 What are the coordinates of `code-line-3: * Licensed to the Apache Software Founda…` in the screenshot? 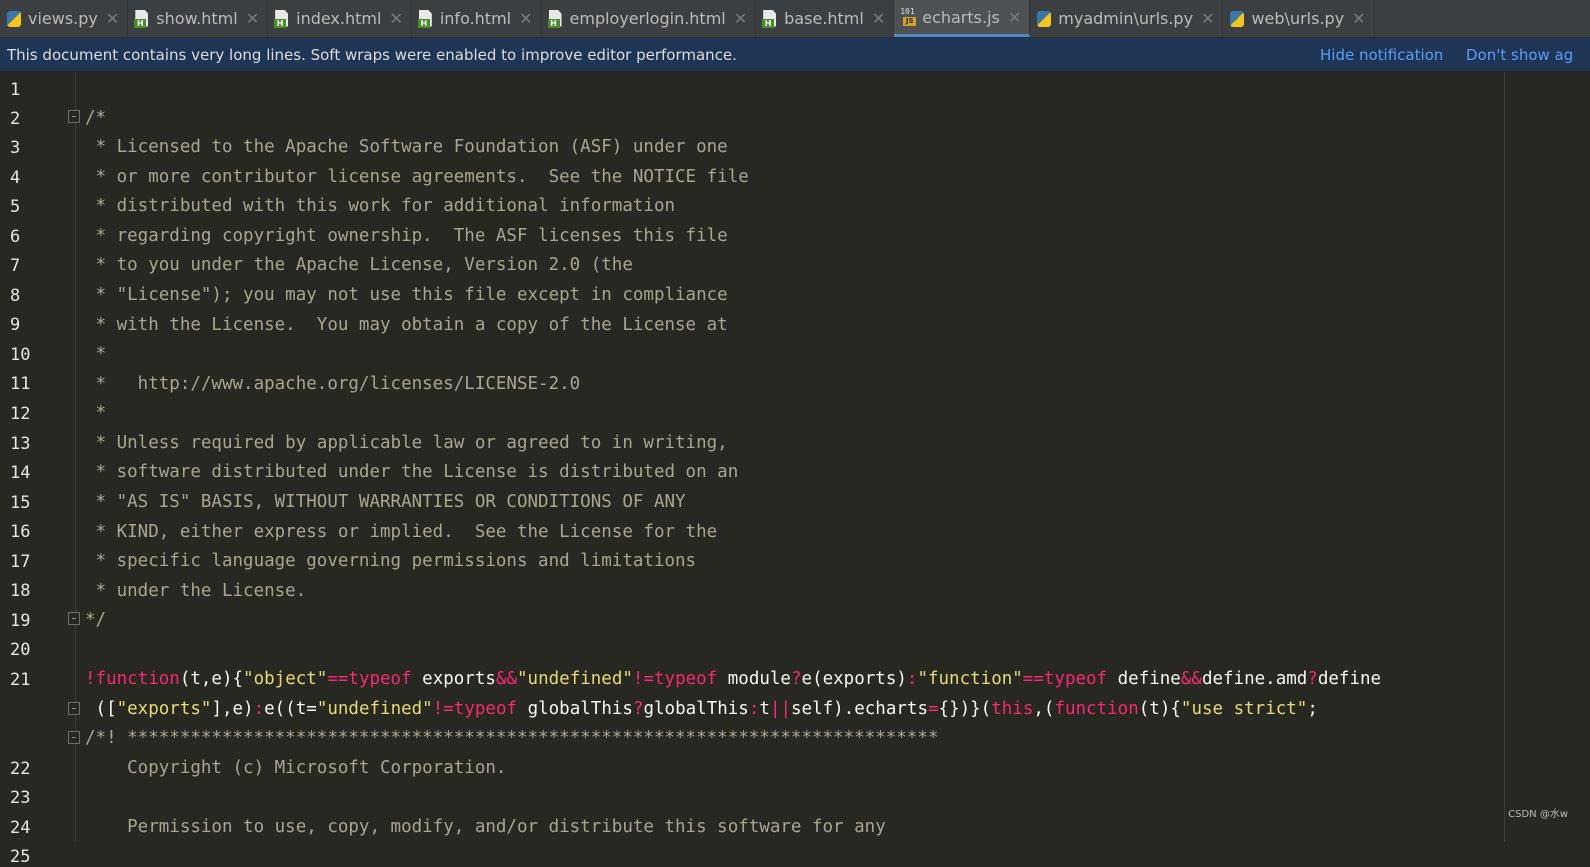 It's located at (406, 147).